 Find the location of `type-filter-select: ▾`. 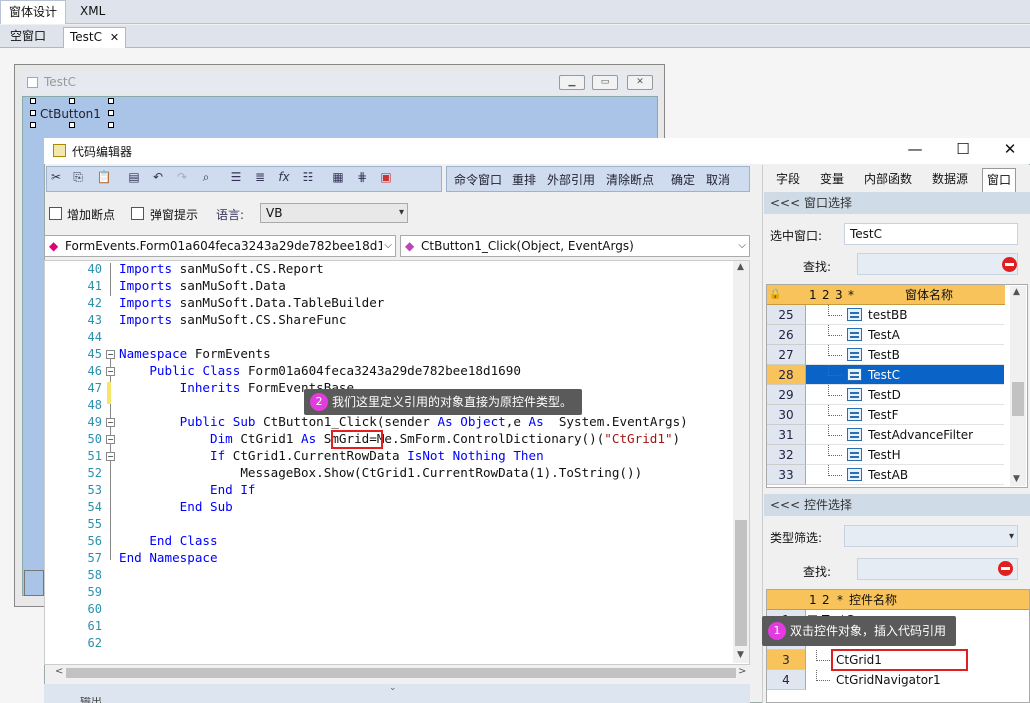

type-filter-select: ▾ is located at coordinates (931, 536).